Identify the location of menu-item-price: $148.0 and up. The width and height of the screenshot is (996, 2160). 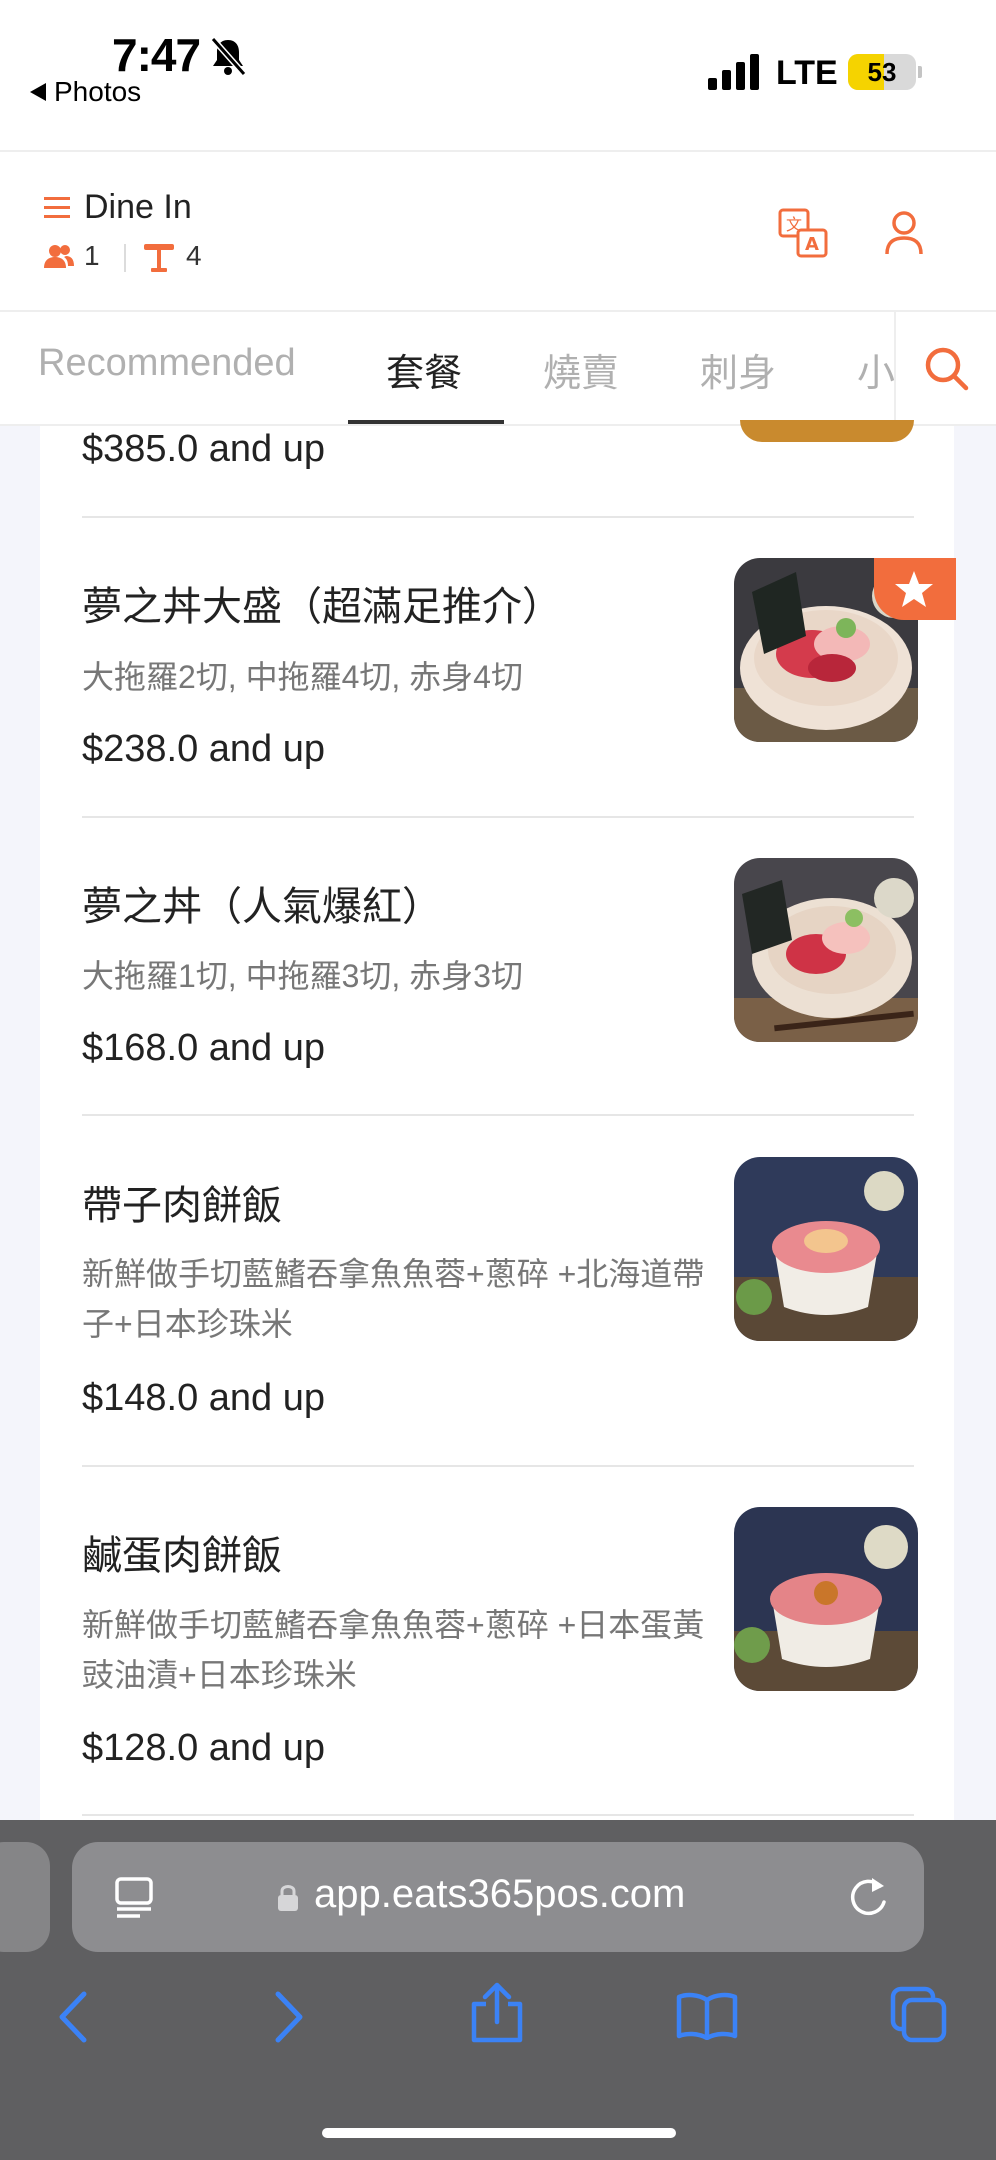
(204, 1398).